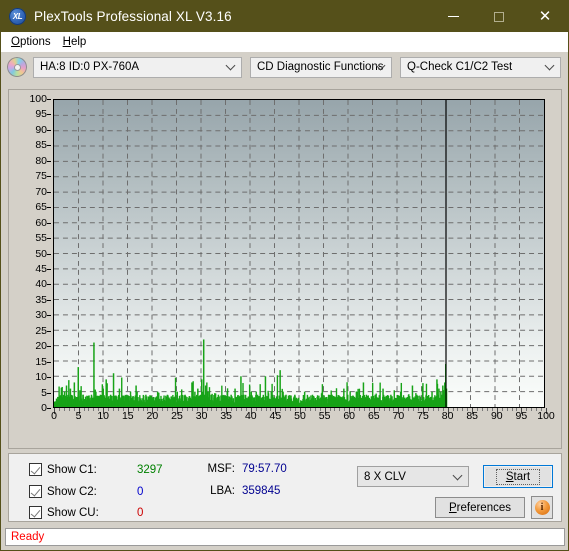 Image resolution: width=569 pixels, height=551 pixels. I want to click on lba-row: LBA: 359845, so click(239, 491).